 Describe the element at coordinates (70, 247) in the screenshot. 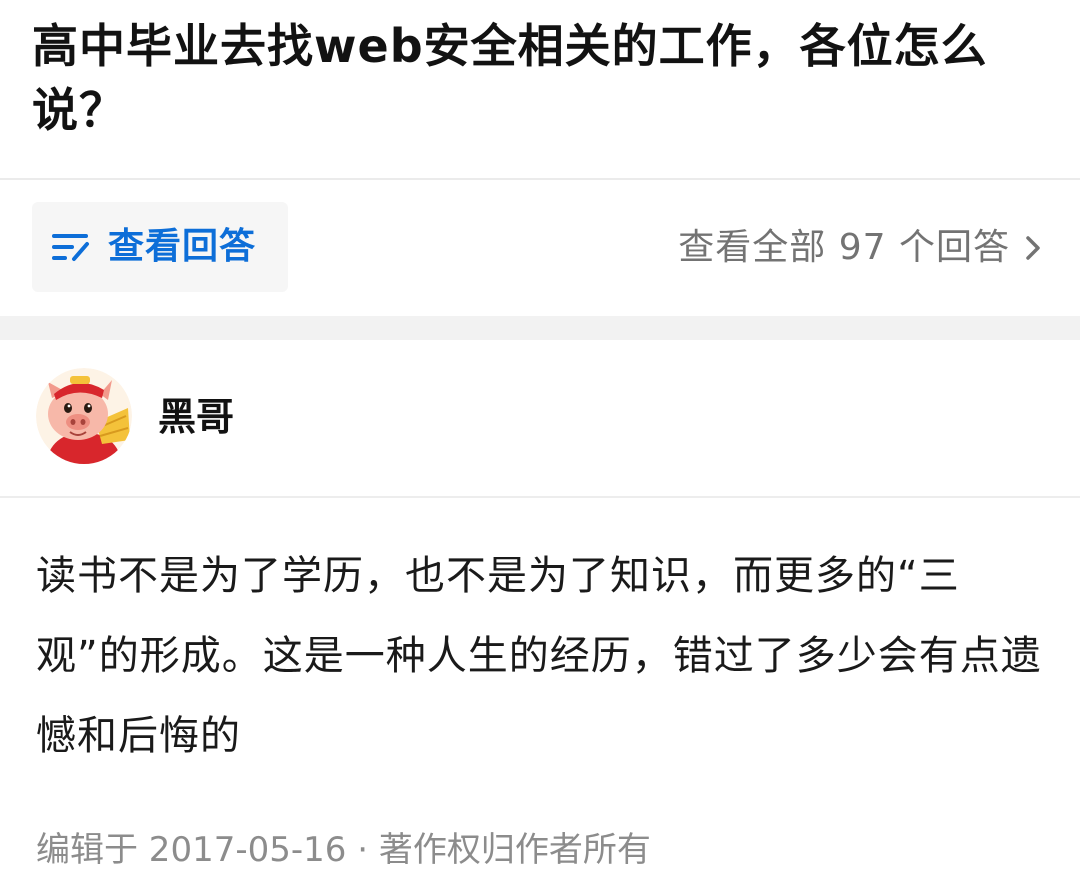

I see `list-icon` at that location.